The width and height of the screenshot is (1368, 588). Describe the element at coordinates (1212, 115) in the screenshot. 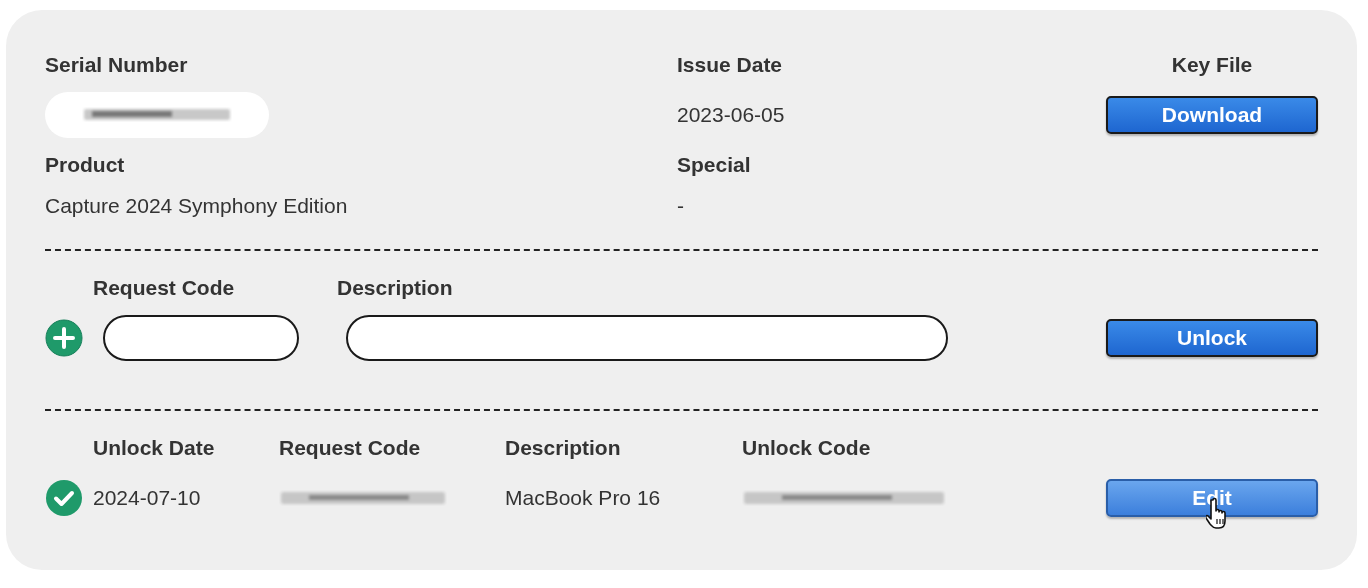

I see `download-button: Download` at that location.